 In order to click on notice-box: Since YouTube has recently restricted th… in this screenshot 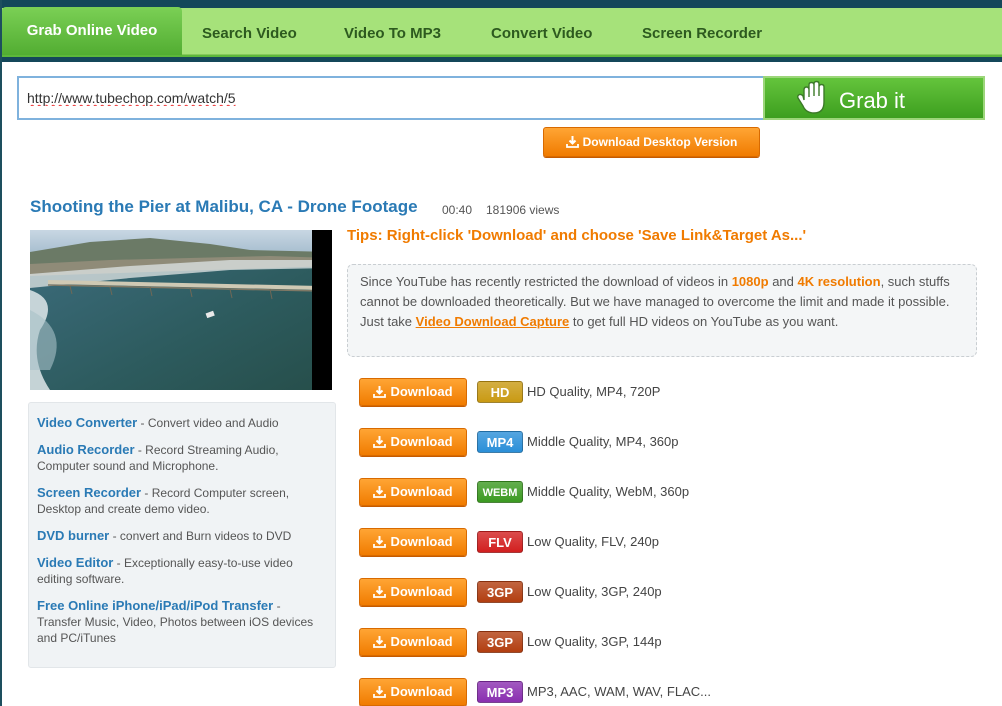, I will do `click(662, 310)`.